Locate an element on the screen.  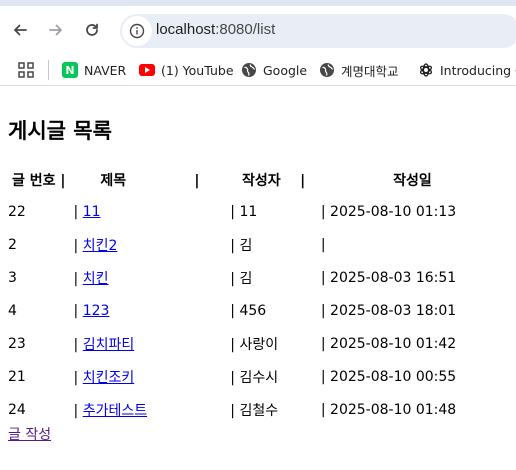
post-date: | 2025-08-03 16:51 is located at coordinates (388, 277).